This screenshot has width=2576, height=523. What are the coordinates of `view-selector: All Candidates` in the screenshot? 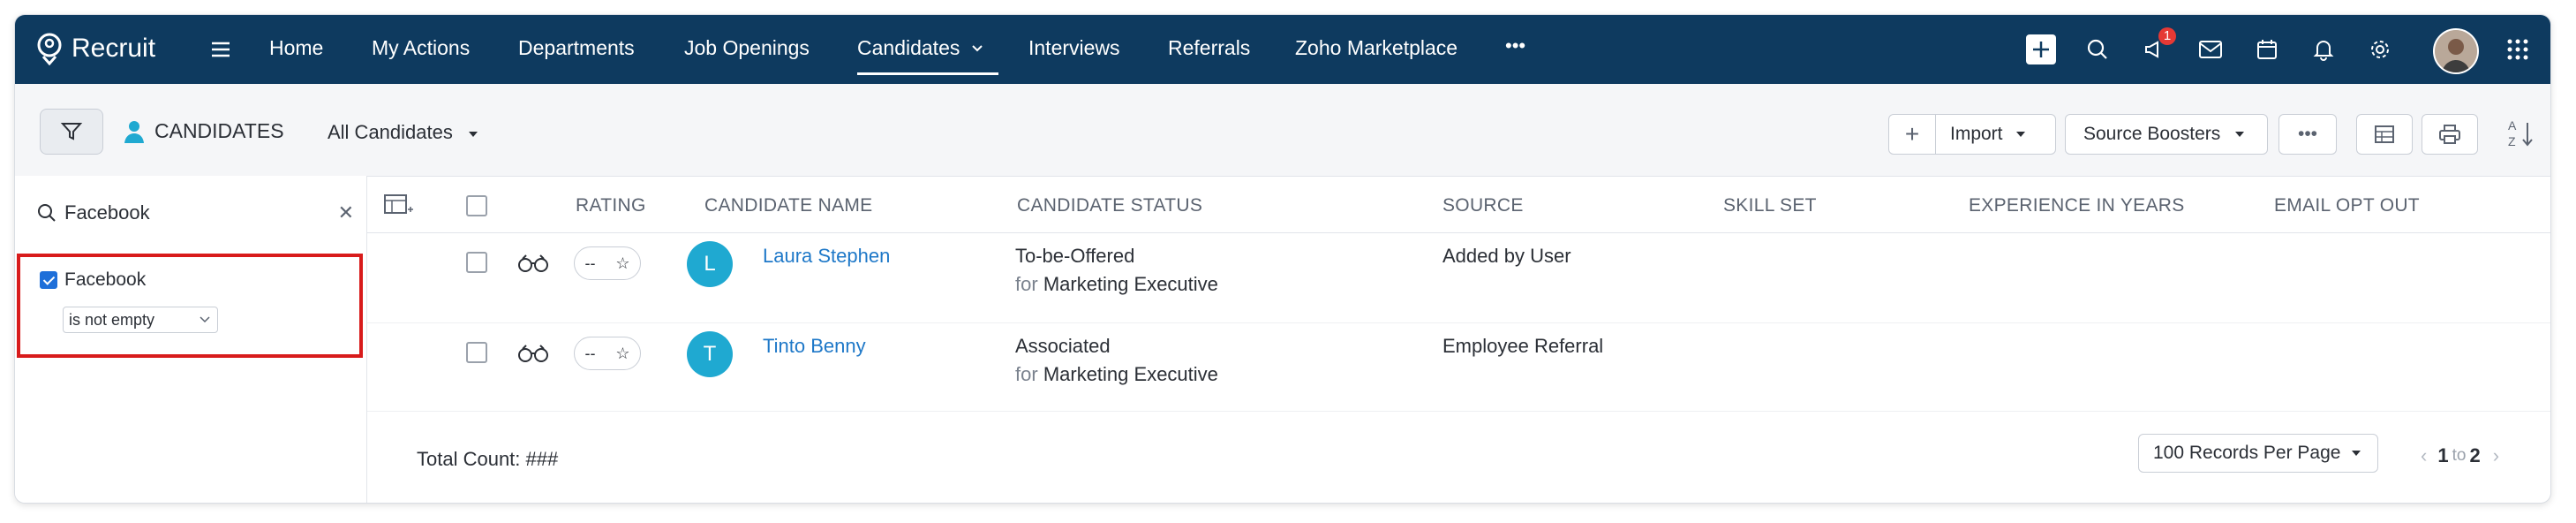 It's located at (404, 132).